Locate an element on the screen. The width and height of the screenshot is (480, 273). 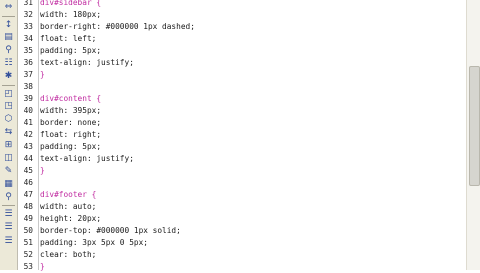
code-line: 47 div#footer { is located at coordinates (56, 195).